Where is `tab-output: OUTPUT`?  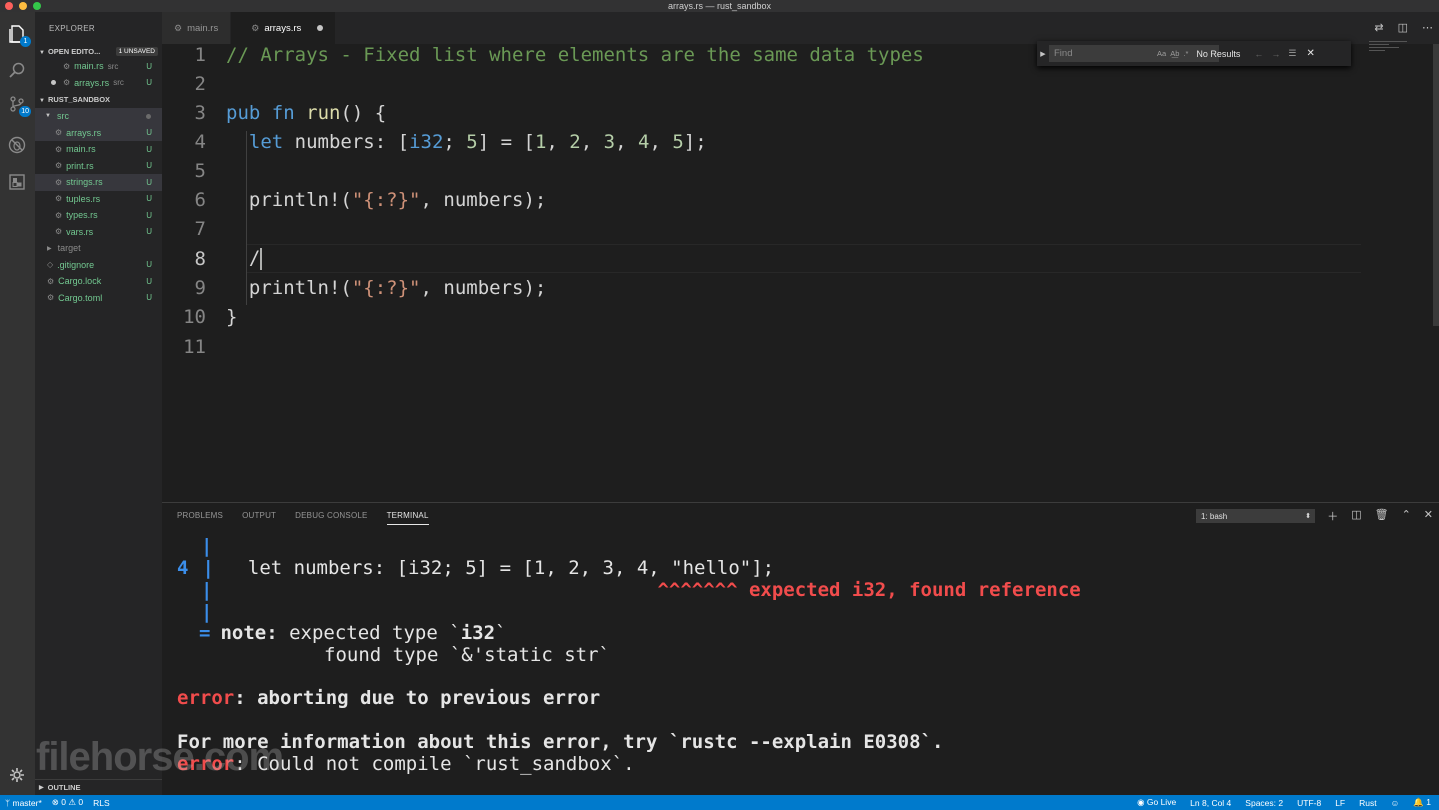 tab-output: OUTPUT is located at coordinates (259, 518).